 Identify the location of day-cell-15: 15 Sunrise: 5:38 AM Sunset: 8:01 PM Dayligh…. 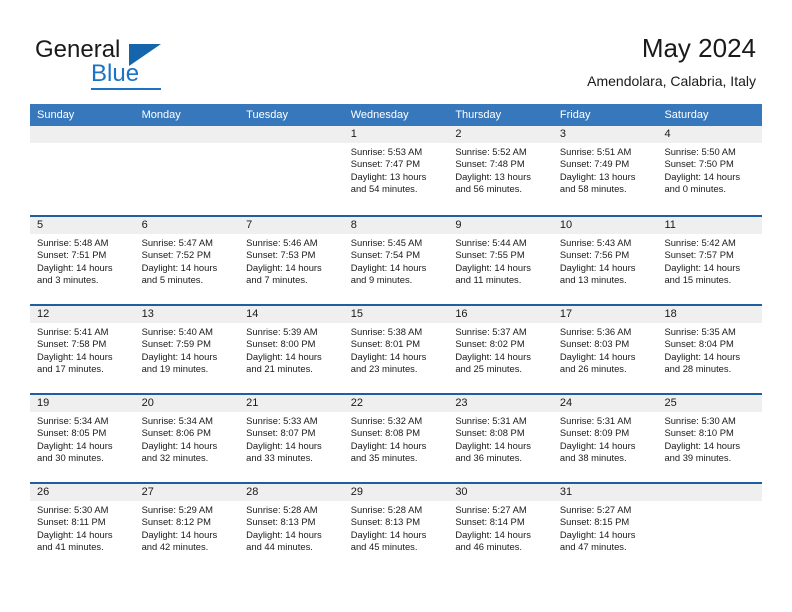
(396, 349).